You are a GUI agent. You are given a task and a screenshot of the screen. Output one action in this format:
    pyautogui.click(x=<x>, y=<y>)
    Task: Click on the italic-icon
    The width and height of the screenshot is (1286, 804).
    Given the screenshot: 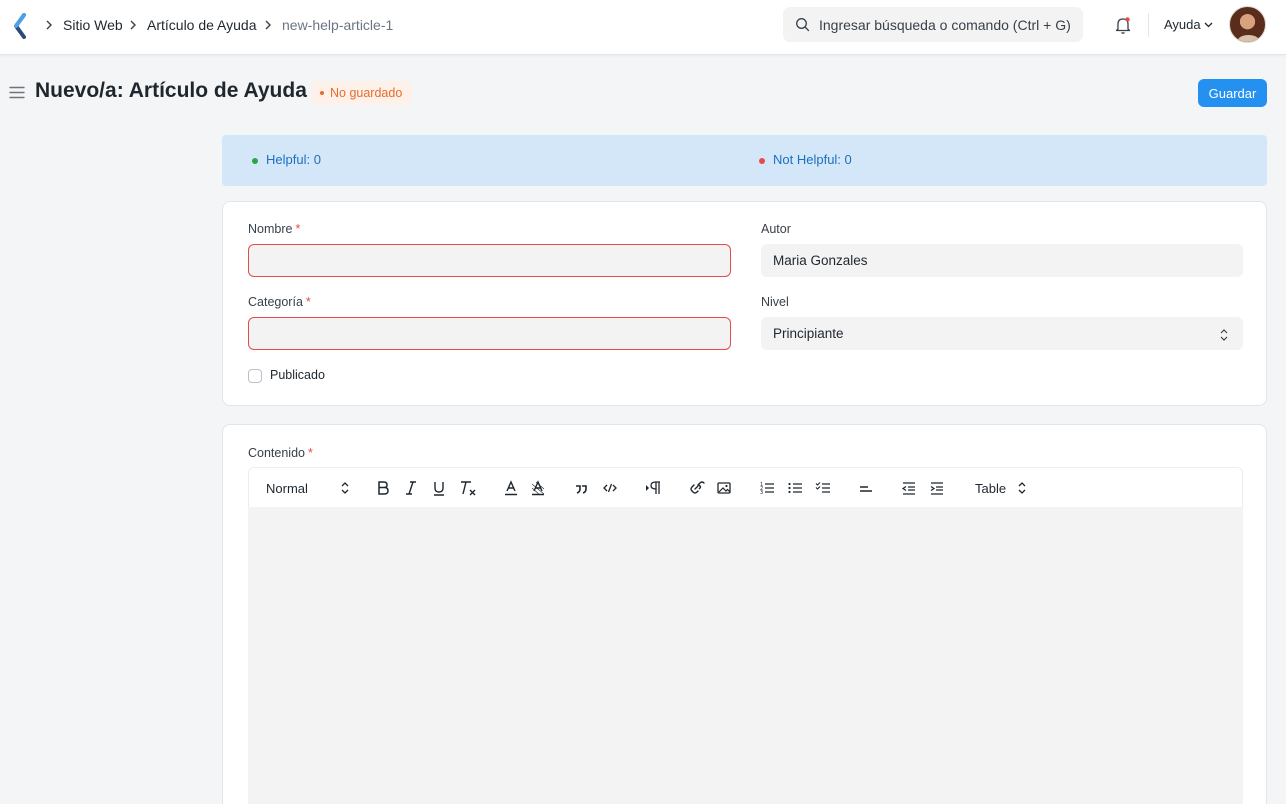 What is the action you would take?
    pyautogui.click(x=411, y=488)
    